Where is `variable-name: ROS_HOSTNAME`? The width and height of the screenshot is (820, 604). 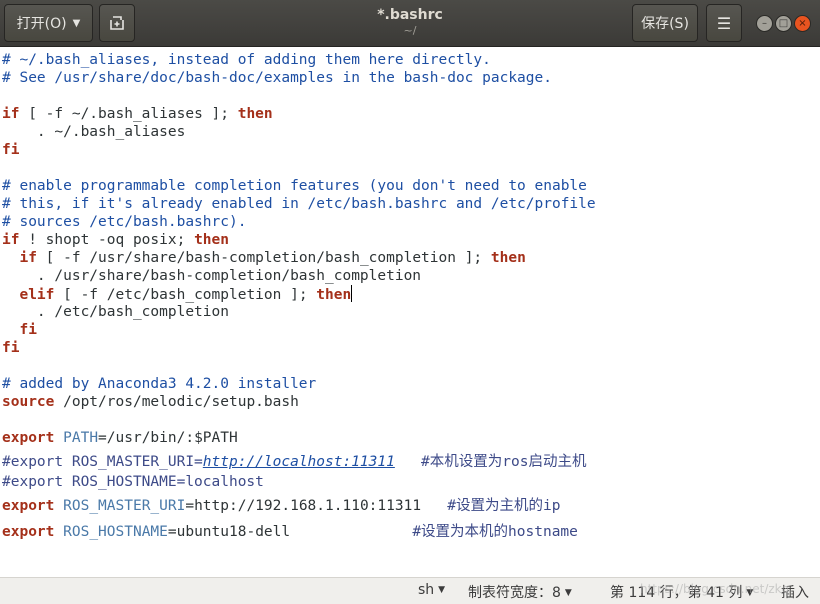 variable-name: ROS_HOSTNAME is located at coordinates (115, 532).